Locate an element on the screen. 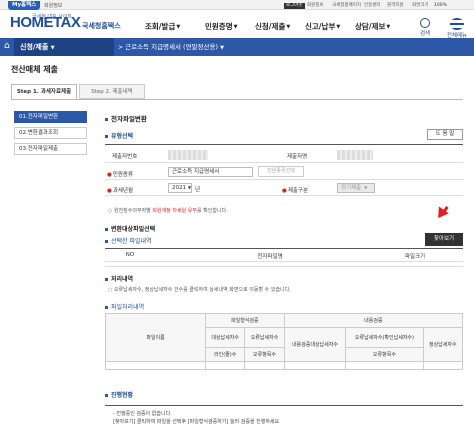  menu-icon is located at coordinates (457, 24).